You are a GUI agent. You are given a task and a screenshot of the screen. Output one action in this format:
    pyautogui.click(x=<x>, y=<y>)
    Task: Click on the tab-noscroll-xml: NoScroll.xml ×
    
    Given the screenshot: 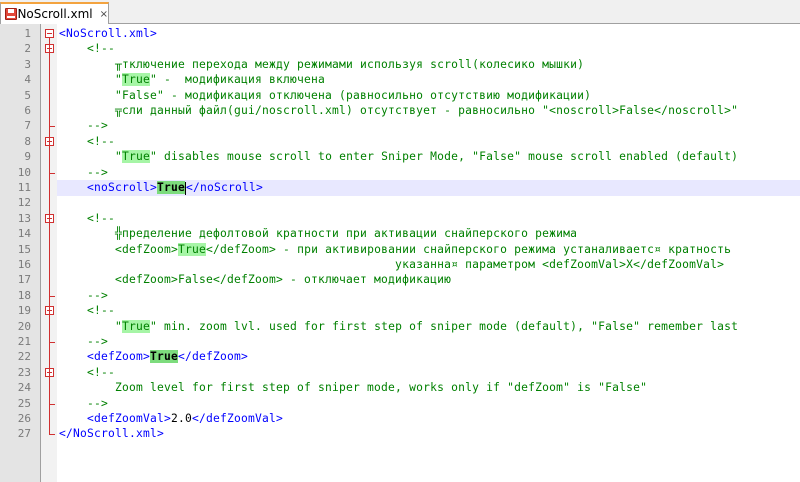 What is the action you would take?
    pyautogui.click(x=54, y=13)
    